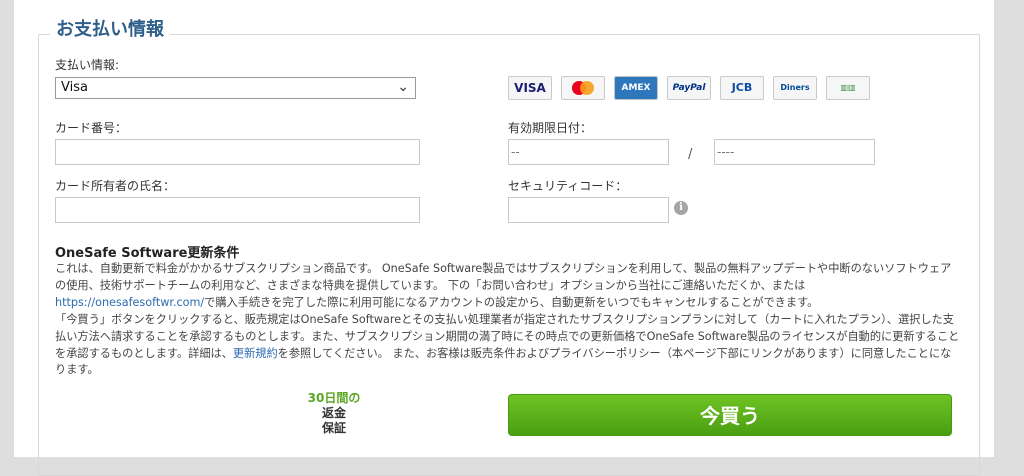  I want to click on amex-card-icon: AMEX, so click(636, 88).